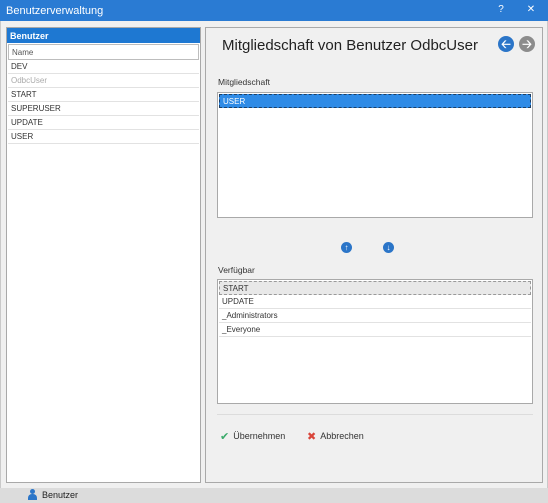 This screenshot has width=548, height=503. I want to click on help-button: ?, so click(501, 10).